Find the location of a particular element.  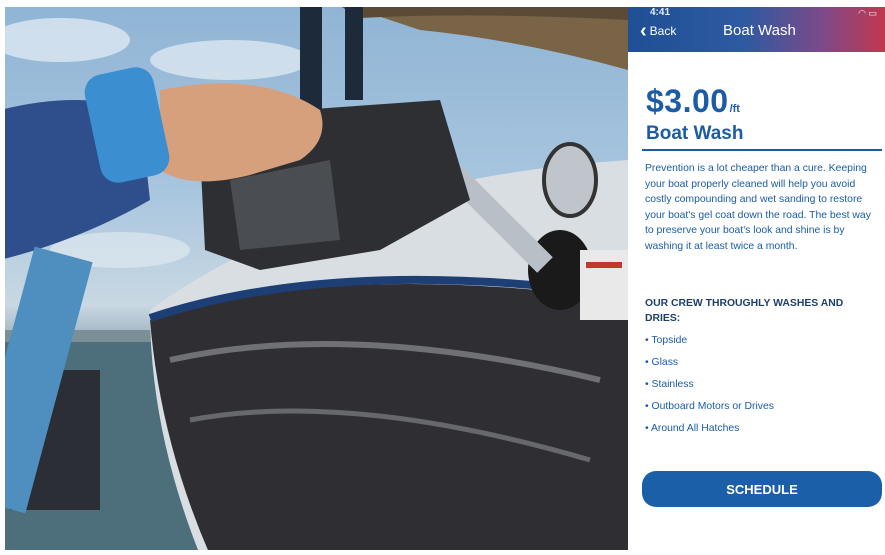

price: $3.00/ft is located at coordinates (693, 101).